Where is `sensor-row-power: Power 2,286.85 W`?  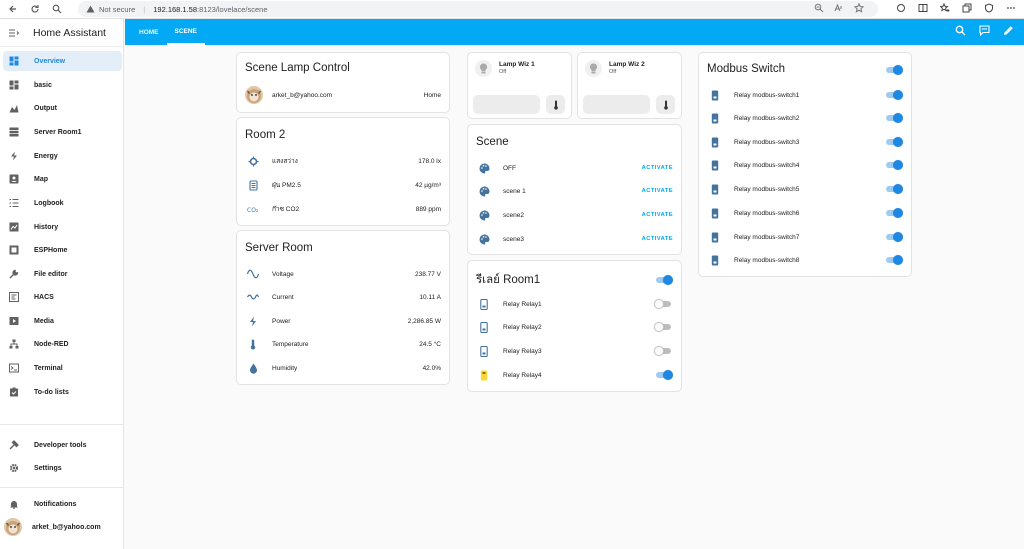 sensor-row-power: Power 2,286.85 W is located at coordinates (343, 321).